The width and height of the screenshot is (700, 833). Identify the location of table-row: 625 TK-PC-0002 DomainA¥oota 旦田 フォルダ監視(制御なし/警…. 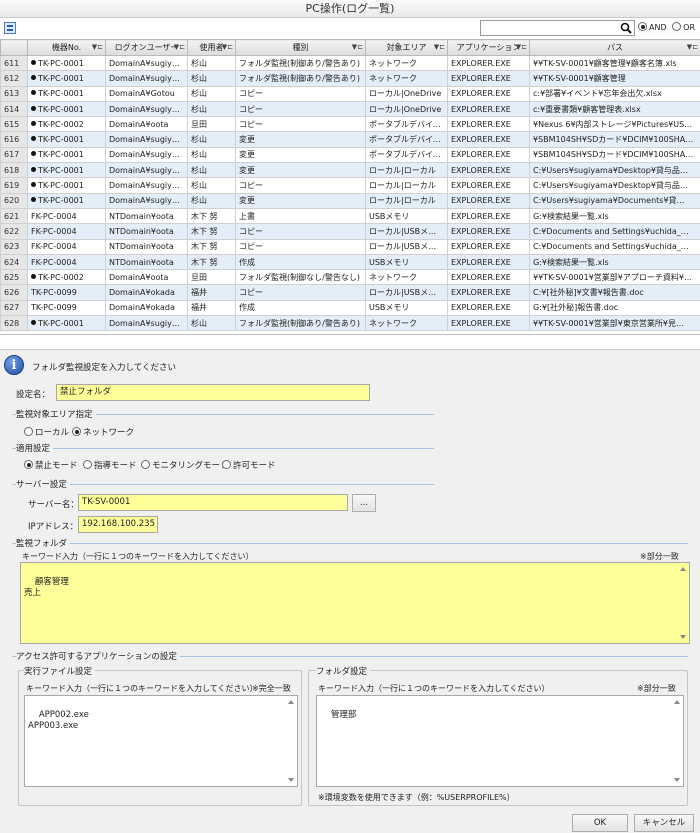
(350, 277).